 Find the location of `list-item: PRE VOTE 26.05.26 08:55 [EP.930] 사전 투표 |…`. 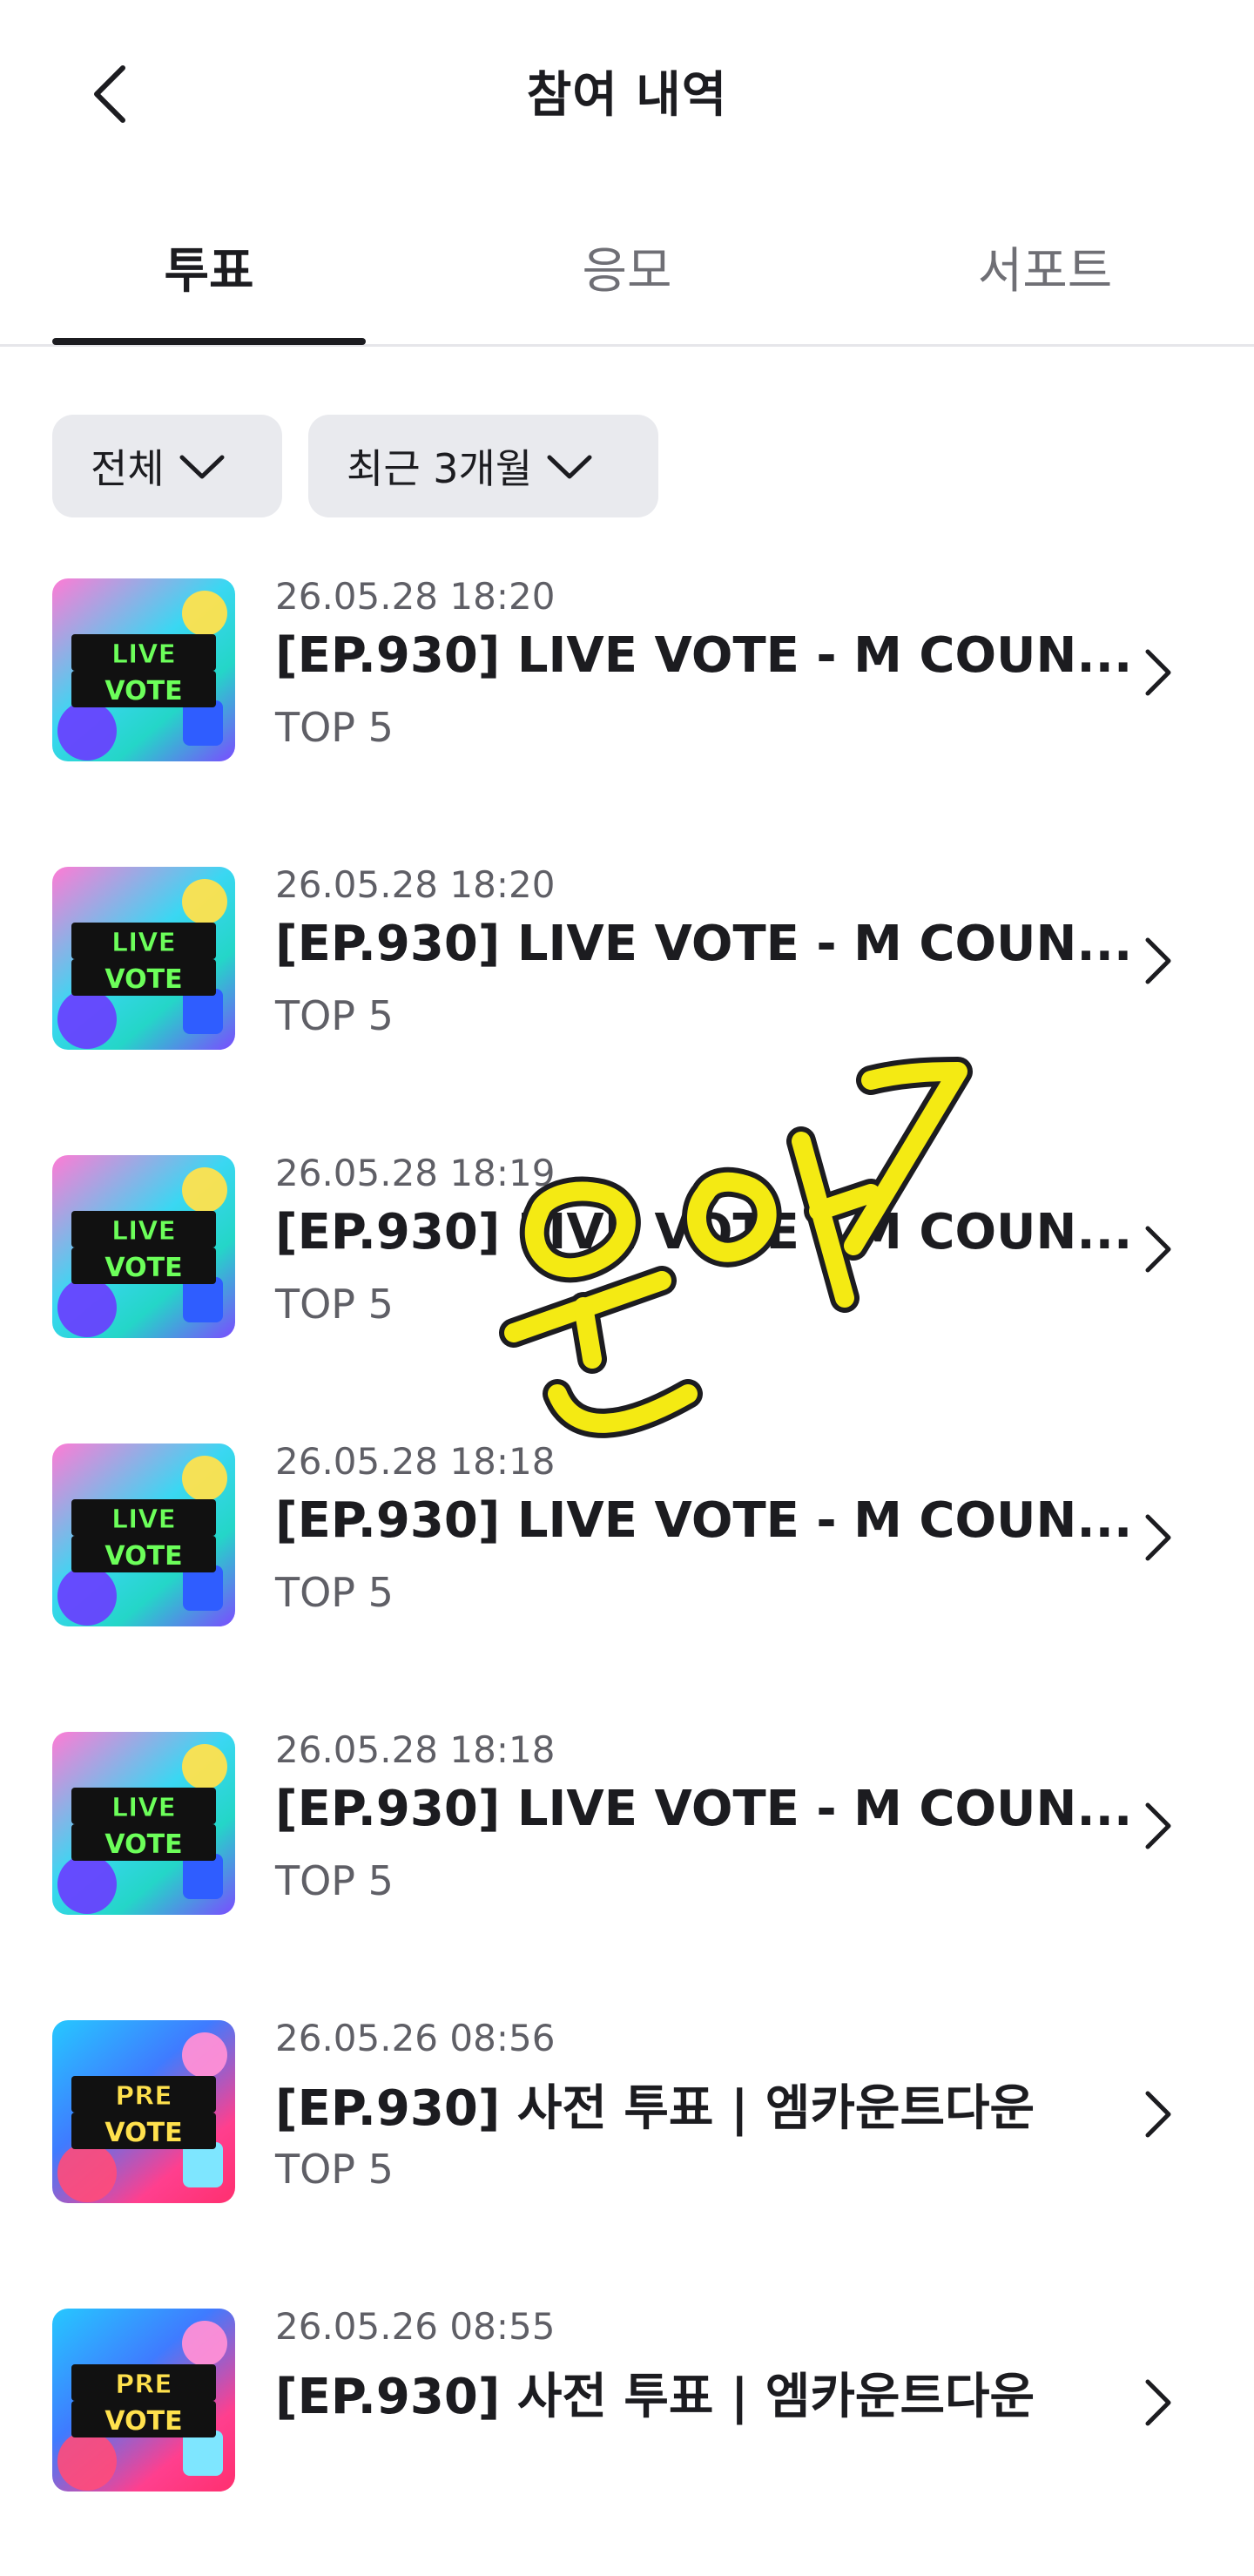

list-item: PRE VOTE 26.05.26 08:55 [EP.930] 사전 투표 |… is located at coordinates (627, 2432).